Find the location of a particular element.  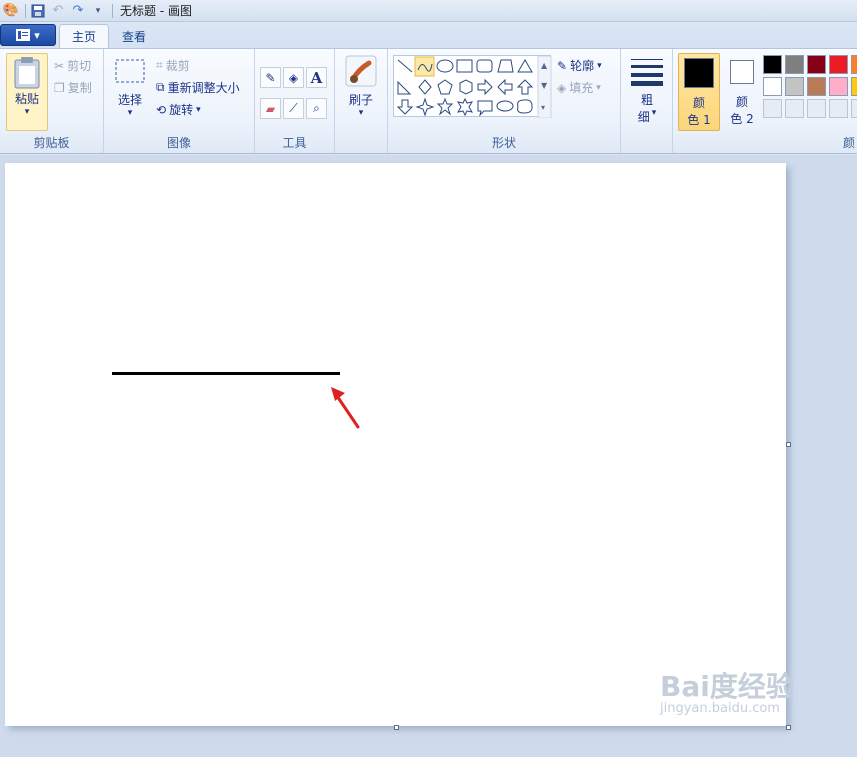

text-tool-icon: A is located at coordinates (316, 77).